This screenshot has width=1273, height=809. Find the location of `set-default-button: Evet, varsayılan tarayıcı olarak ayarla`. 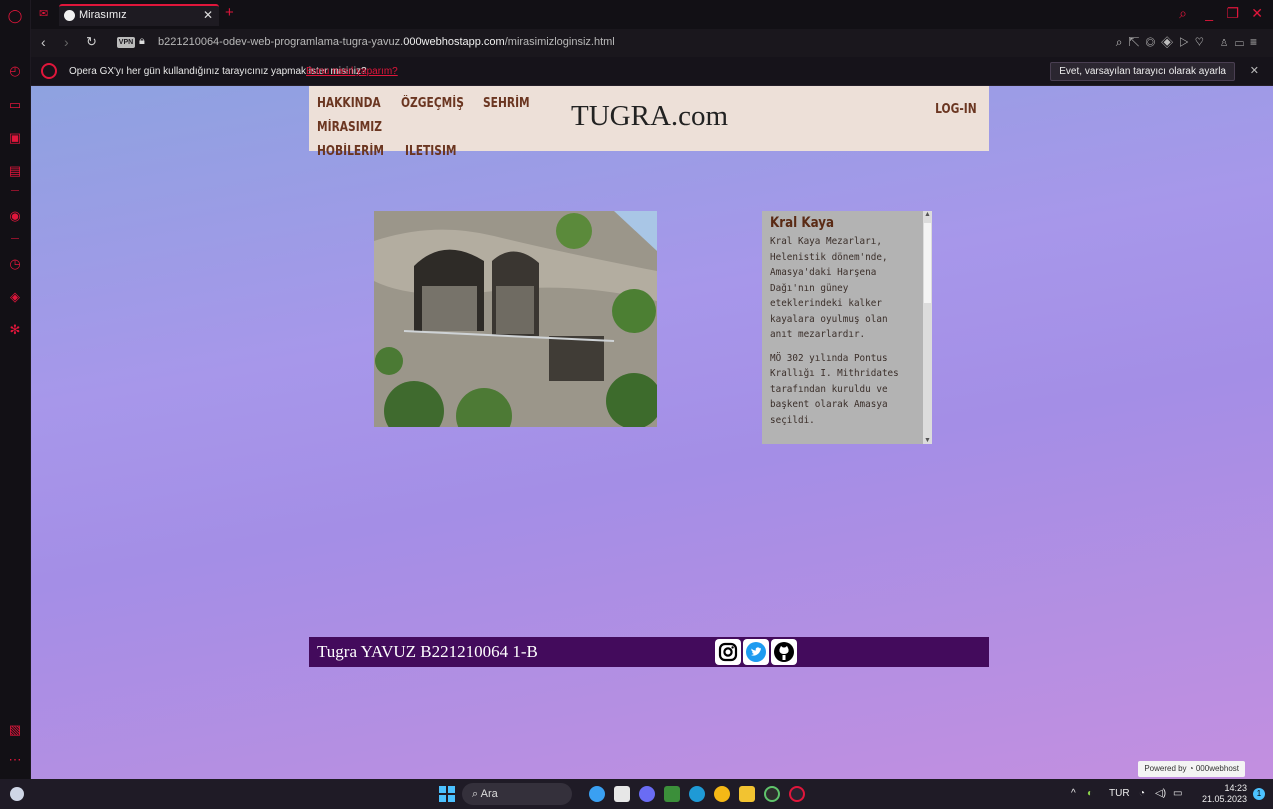

set-default-button: Evet, varsayılan tarayıcı olarak ayarla is located at coordinates (1142, 71).